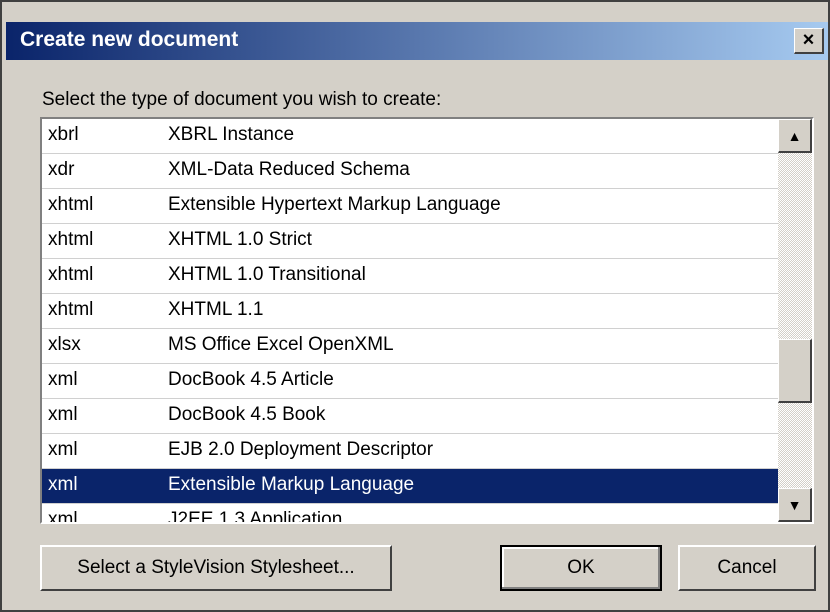 This screenshot has height=612, width=830. I want to click on list-item: xml Extensible Markup Language, so click(411, 486).